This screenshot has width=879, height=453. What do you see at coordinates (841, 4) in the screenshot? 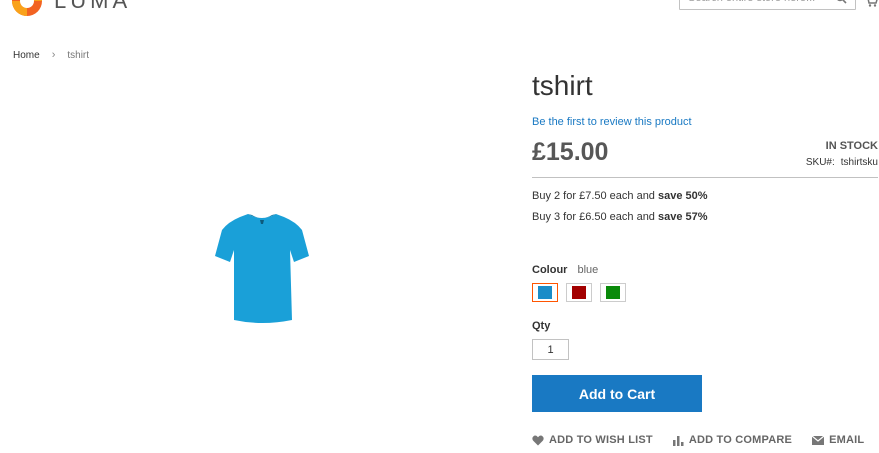
I see `search-icon` at bounding box center [841, 4].